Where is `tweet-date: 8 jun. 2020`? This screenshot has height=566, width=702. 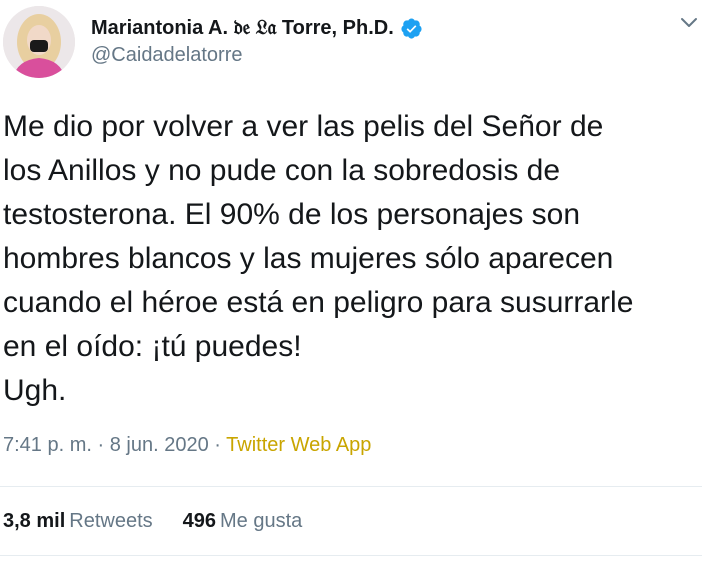 tweet-date: 8 jun. 2020 is located at coordinates (159, 445).